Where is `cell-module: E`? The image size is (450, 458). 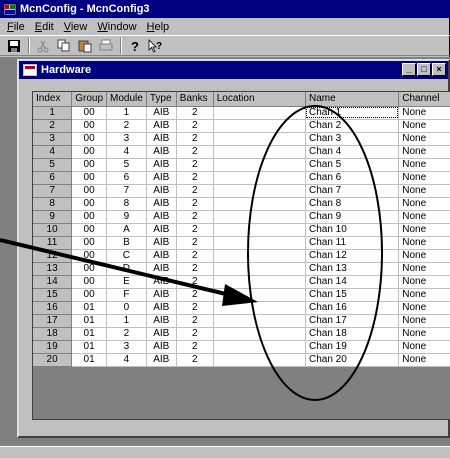 cell-module: E is located at coordinates (126, 282).